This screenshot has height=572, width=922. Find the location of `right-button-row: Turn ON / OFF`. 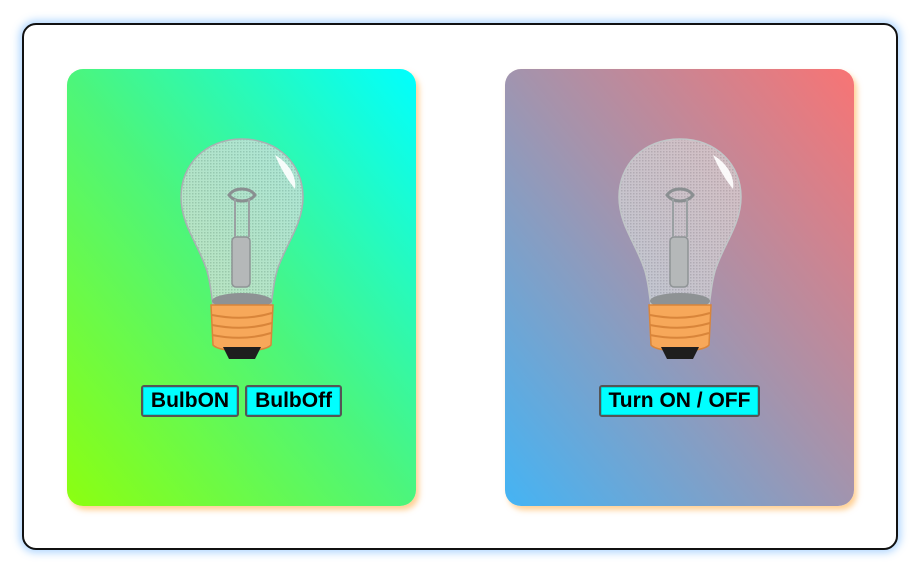

right-button-row: Turn ON / OFF is located at coordinates (679, 401).